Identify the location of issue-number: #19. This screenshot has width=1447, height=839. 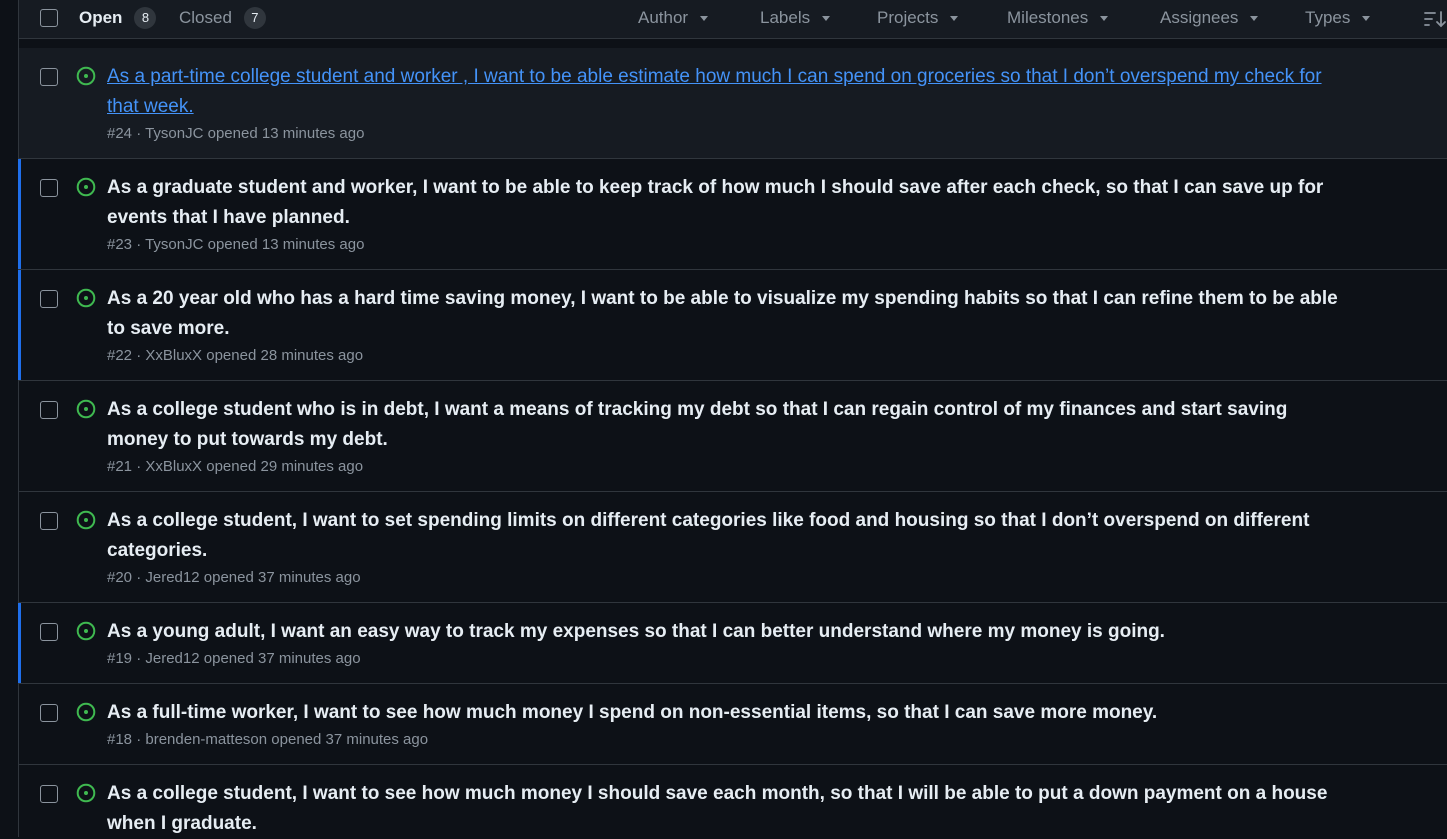
(120, 658).